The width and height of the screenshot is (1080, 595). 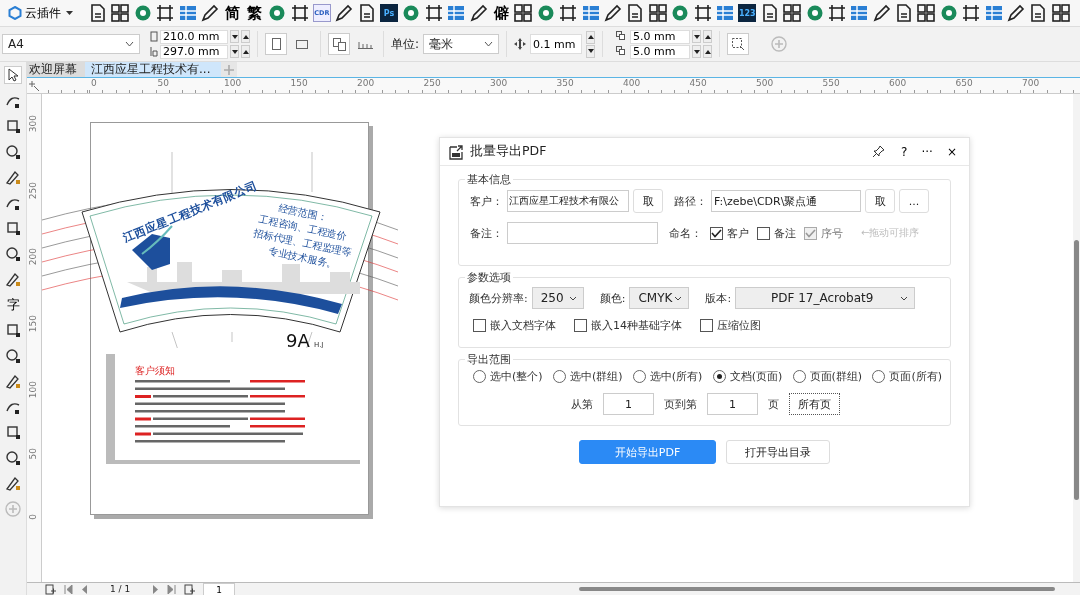 I want to click on note-field, so click(x=582, y=233).